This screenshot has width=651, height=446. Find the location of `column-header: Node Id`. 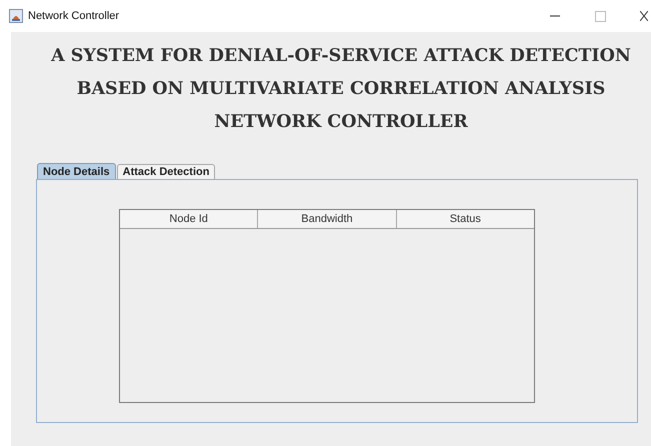

column-header: Node Id is located at coordinates (189, 219).